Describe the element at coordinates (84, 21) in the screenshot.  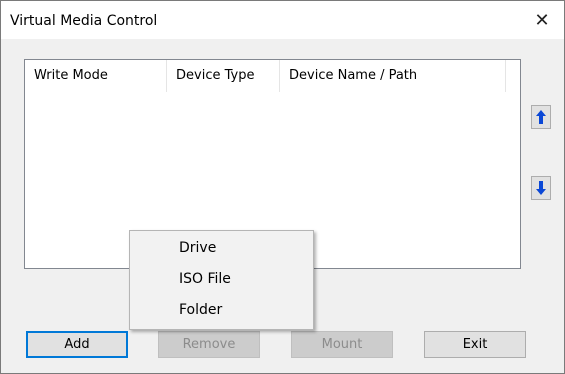
I see `window-title: Virtual Media Control` at that location.